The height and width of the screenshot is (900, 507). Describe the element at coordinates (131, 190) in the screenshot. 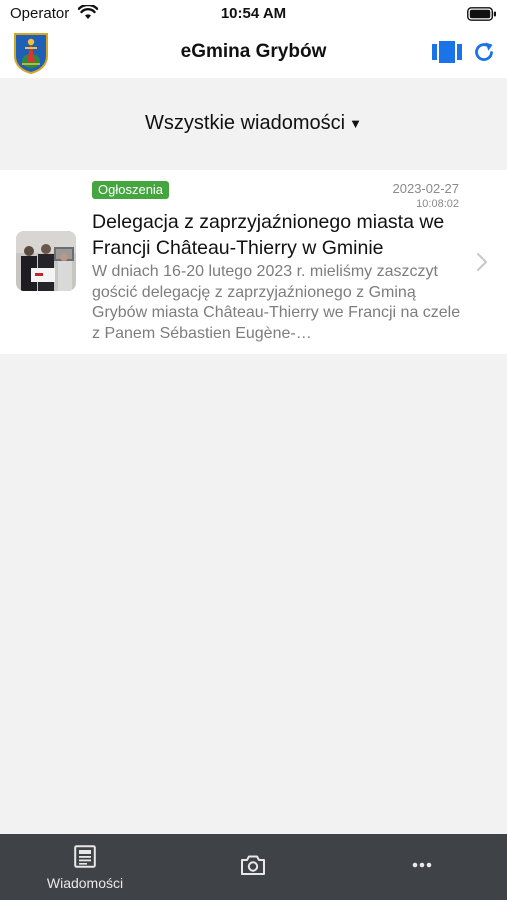

I see `category-badge: Ogłoszenia` at that location.